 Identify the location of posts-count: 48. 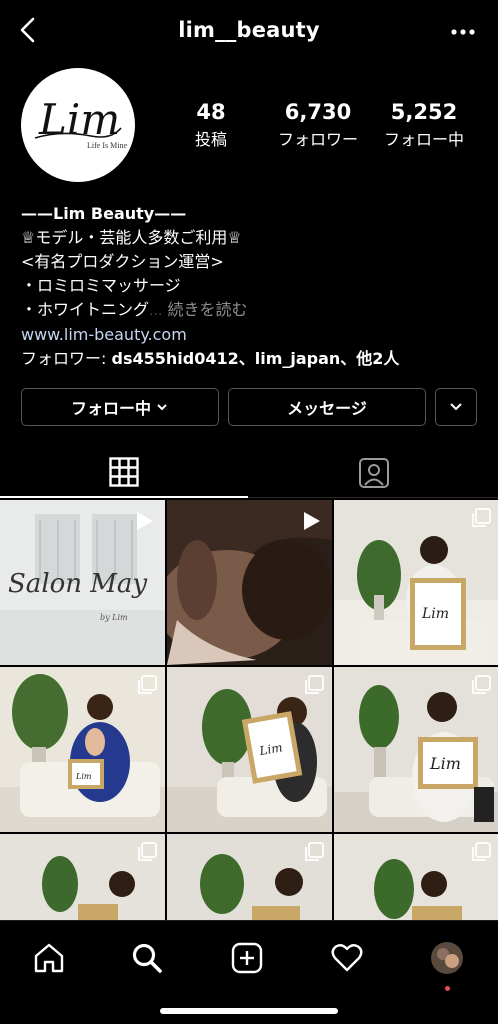
(211, 112).